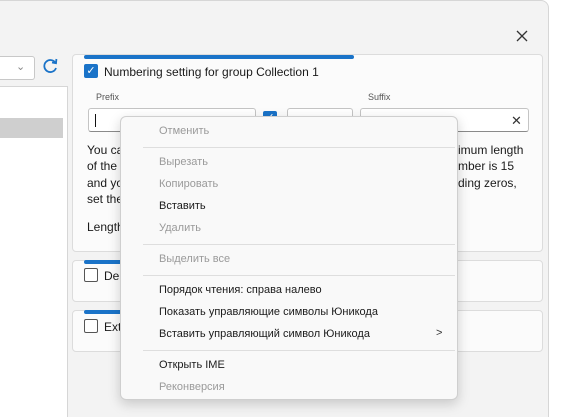 This screenshot has height=417, width=565. What do you see at coordinates (112, 276) in the screenshot?
I see `group2-title: De` at bounding box center [112, 276].